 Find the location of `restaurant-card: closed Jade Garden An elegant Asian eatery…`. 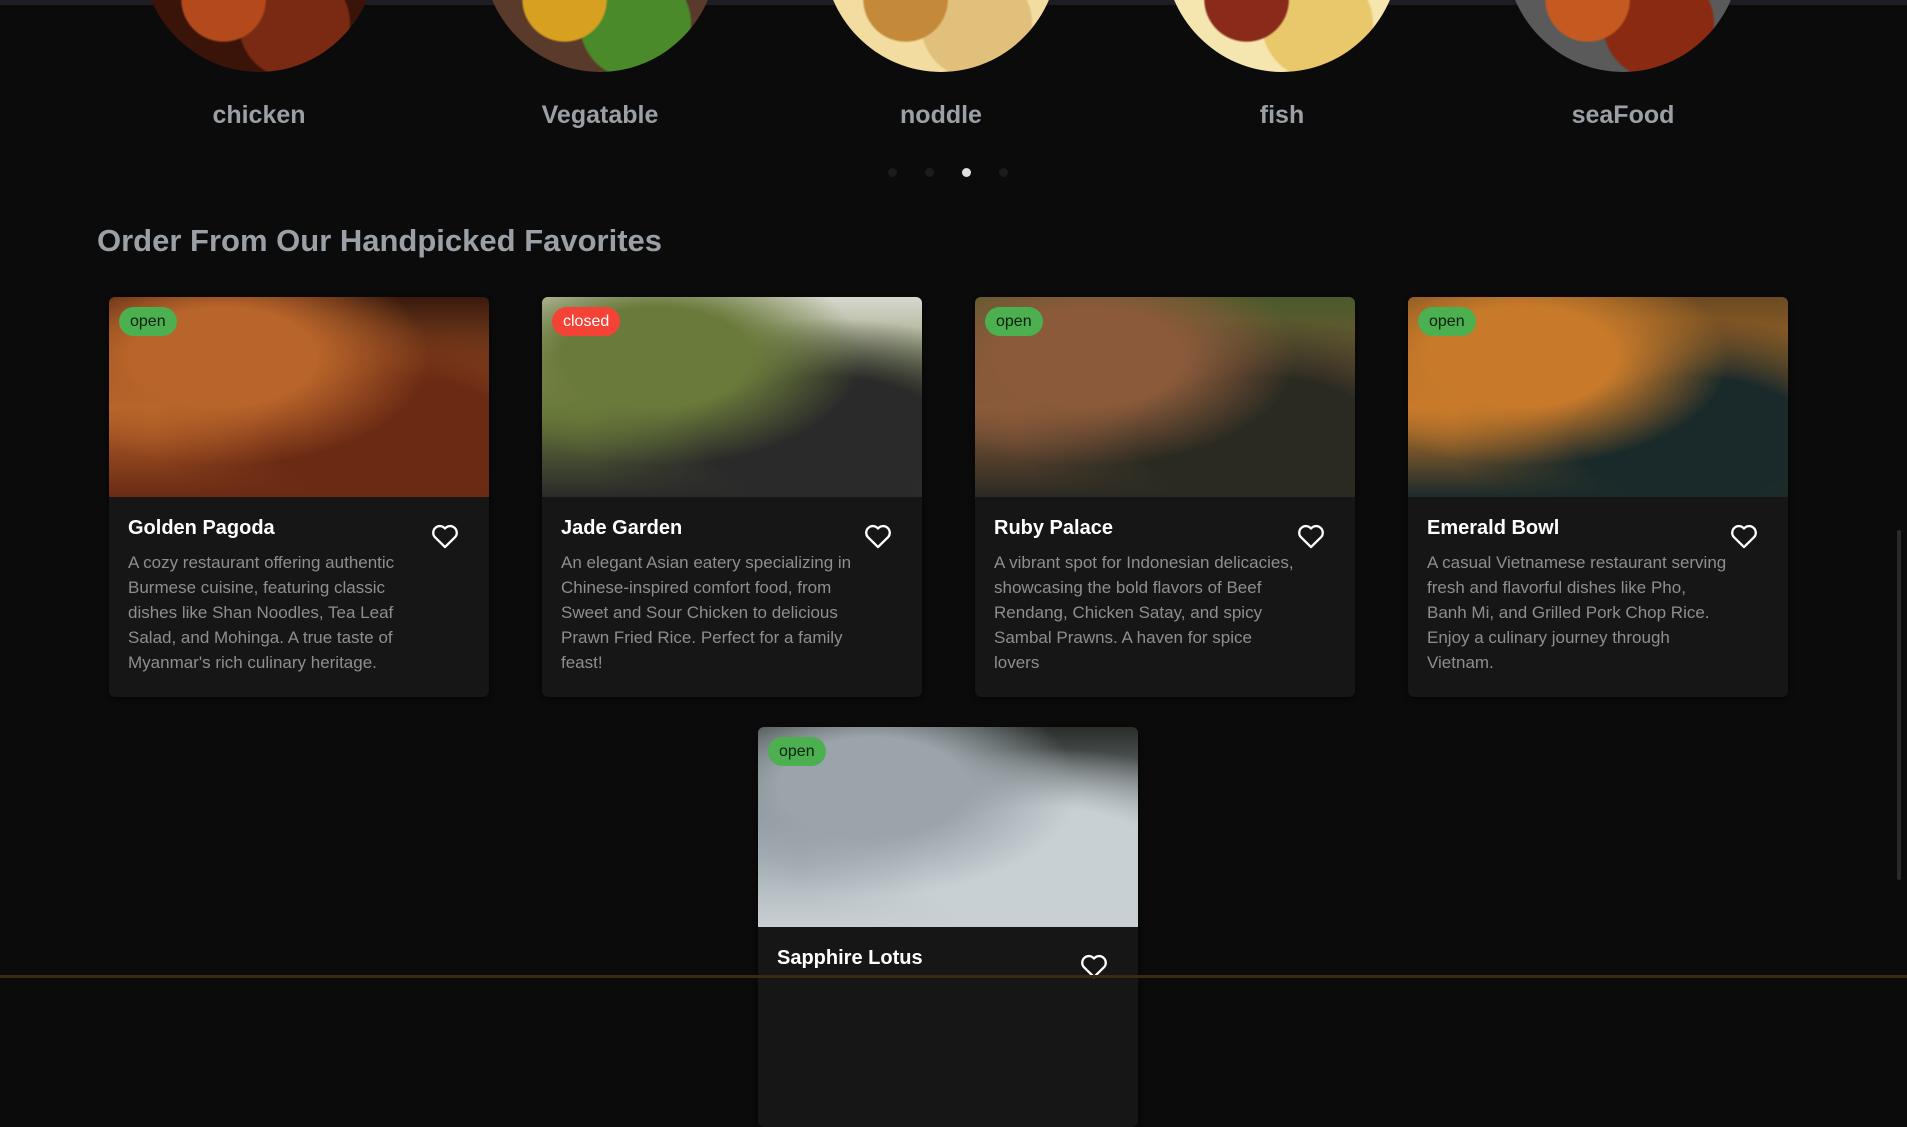

restaurant-card: closed Jade Garden An elegant Asian eatery… is located at coordinates (732, 497).